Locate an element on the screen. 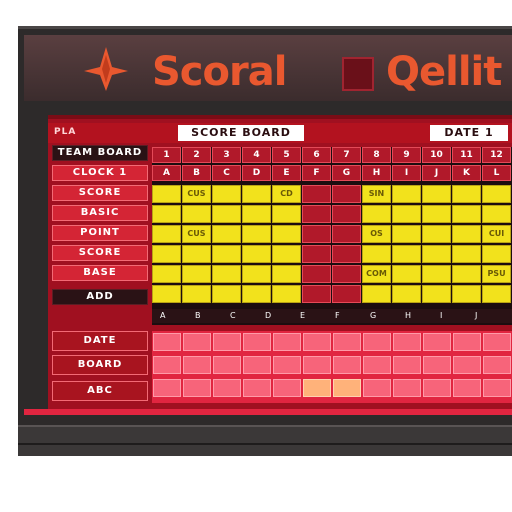  grid-cell: SIN is located at coordinates (376, 194).